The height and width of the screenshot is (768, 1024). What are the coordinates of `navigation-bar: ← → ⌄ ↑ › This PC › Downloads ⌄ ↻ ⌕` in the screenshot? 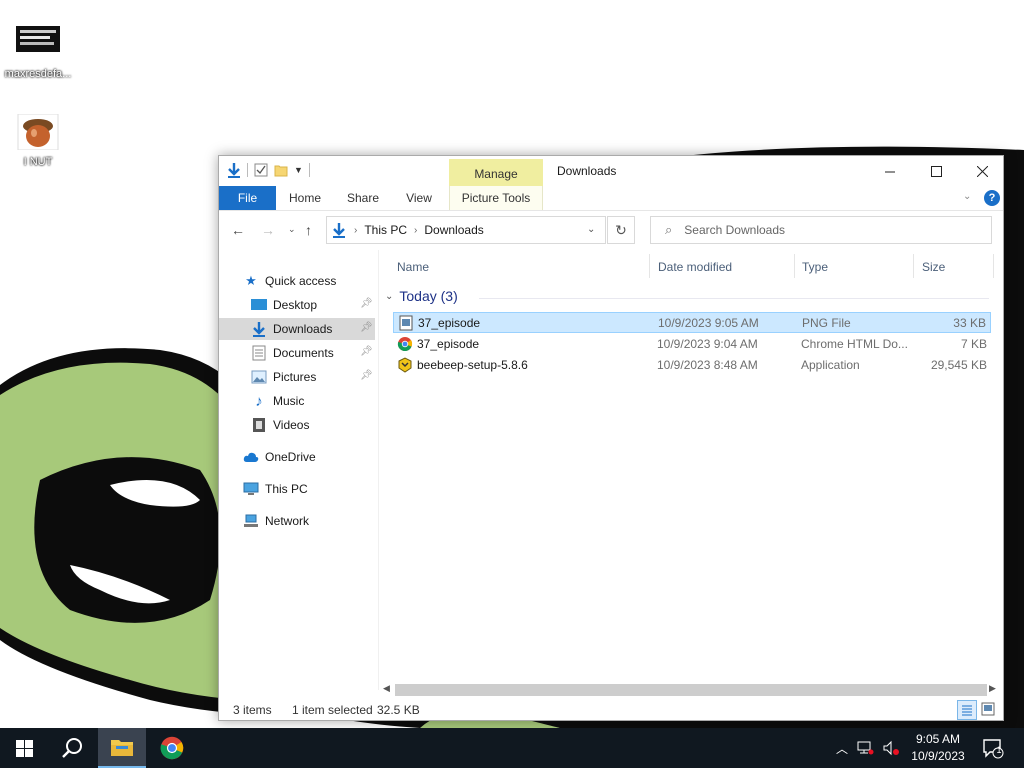 It's located at (611, 231).